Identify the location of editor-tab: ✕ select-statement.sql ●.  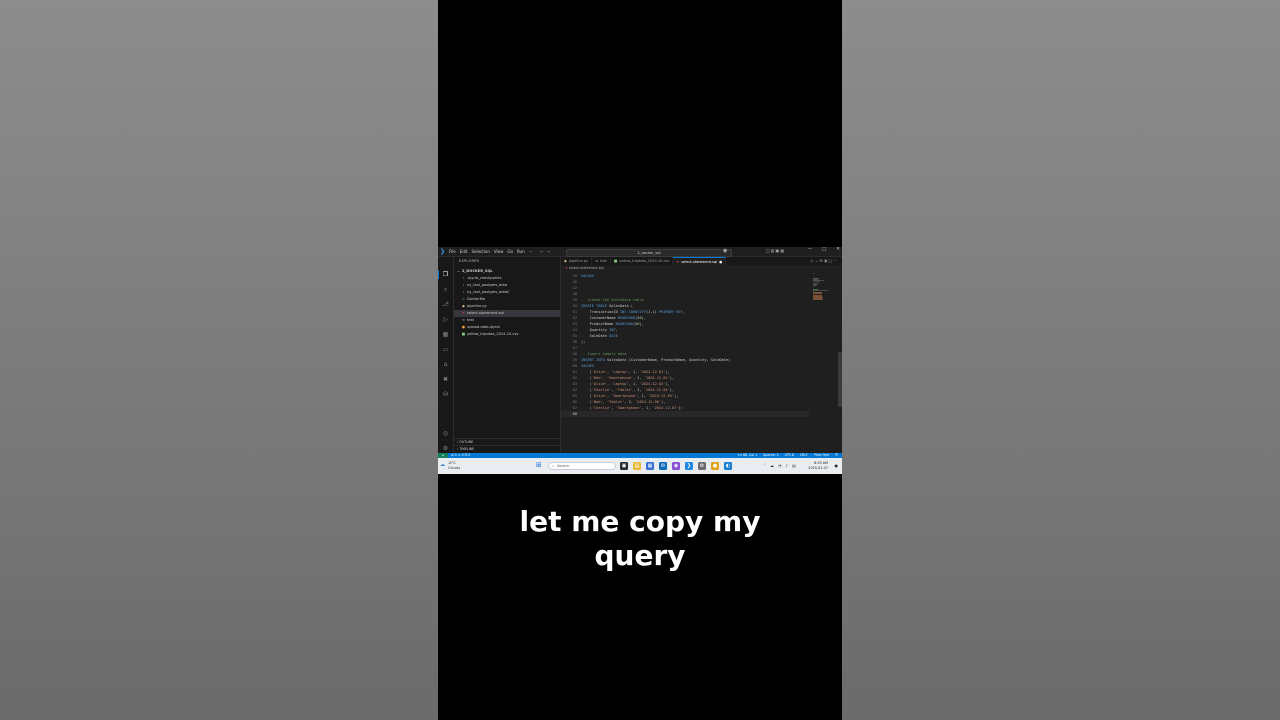
(700, 261).